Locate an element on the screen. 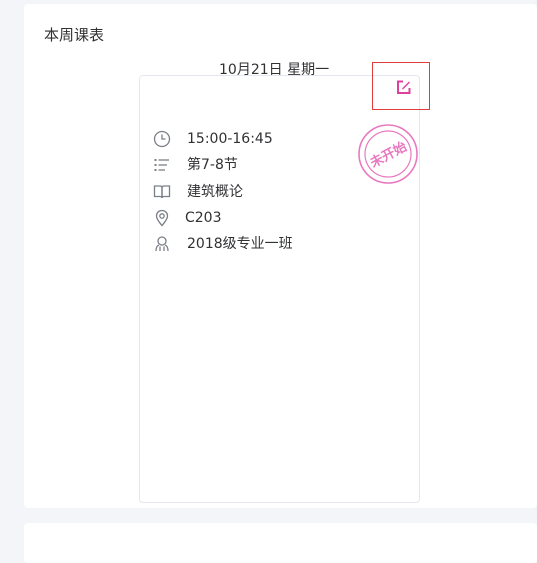  class-group: 2018级专业一班 is located at coordinates (240, 244).